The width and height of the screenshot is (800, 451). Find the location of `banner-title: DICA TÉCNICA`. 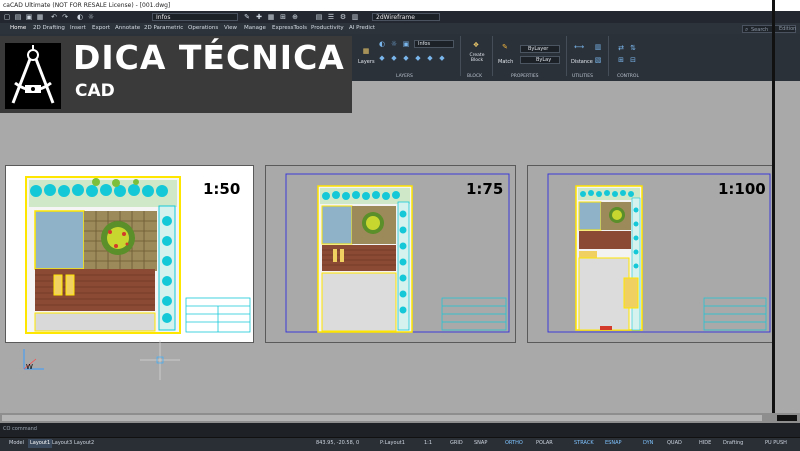

banner-title: DICA TÉCNICA is located at coordinates (209, 57).